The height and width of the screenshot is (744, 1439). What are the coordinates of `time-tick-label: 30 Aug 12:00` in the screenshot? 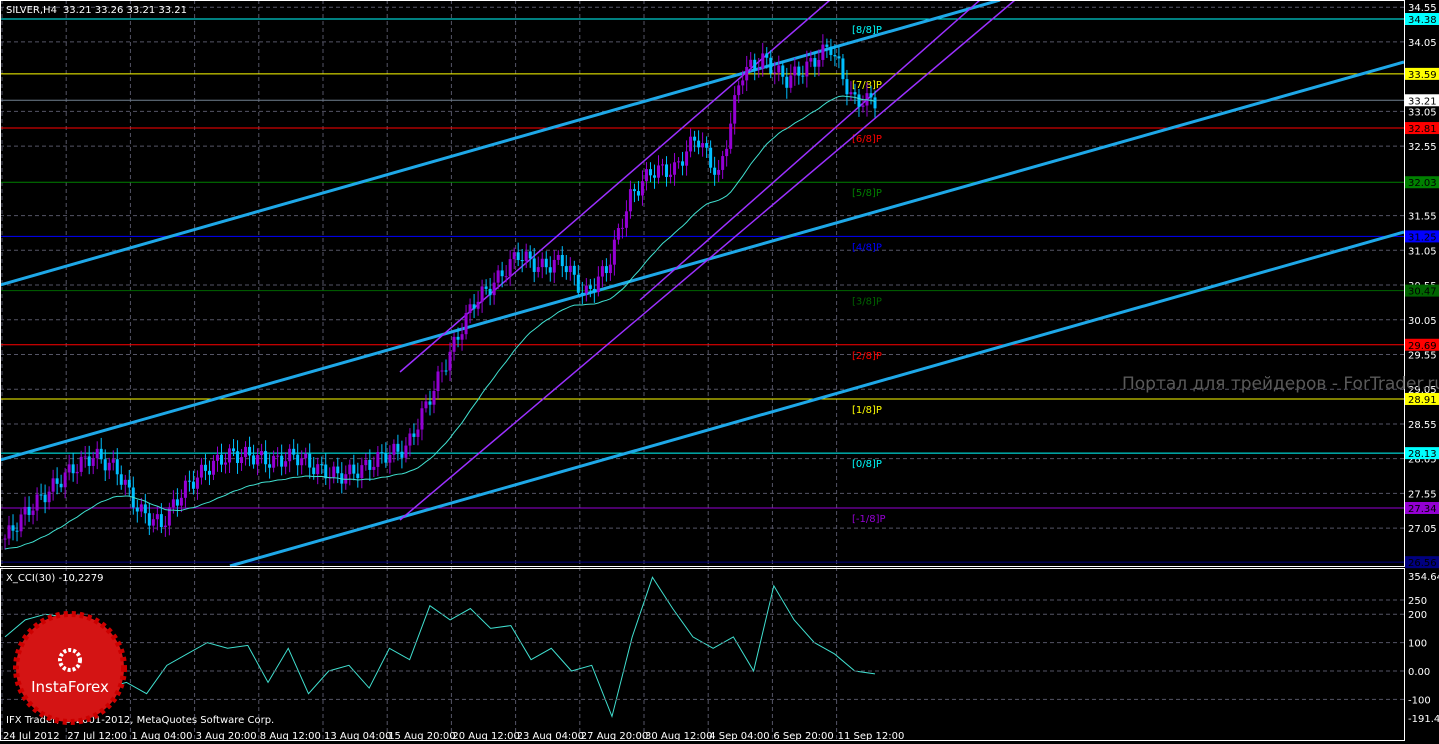 It's located at (678, 736).